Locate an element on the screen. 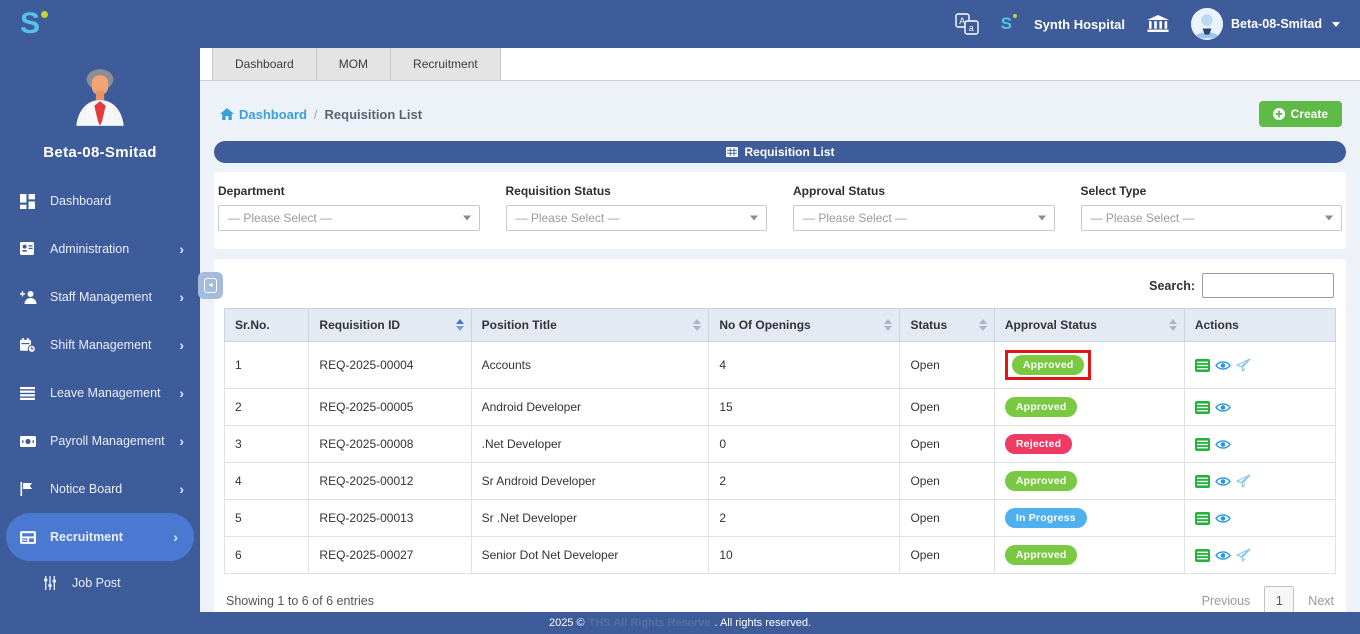 This screenshot has width=1360, height=634. svg-text: a is located at coordinates (970, 28).